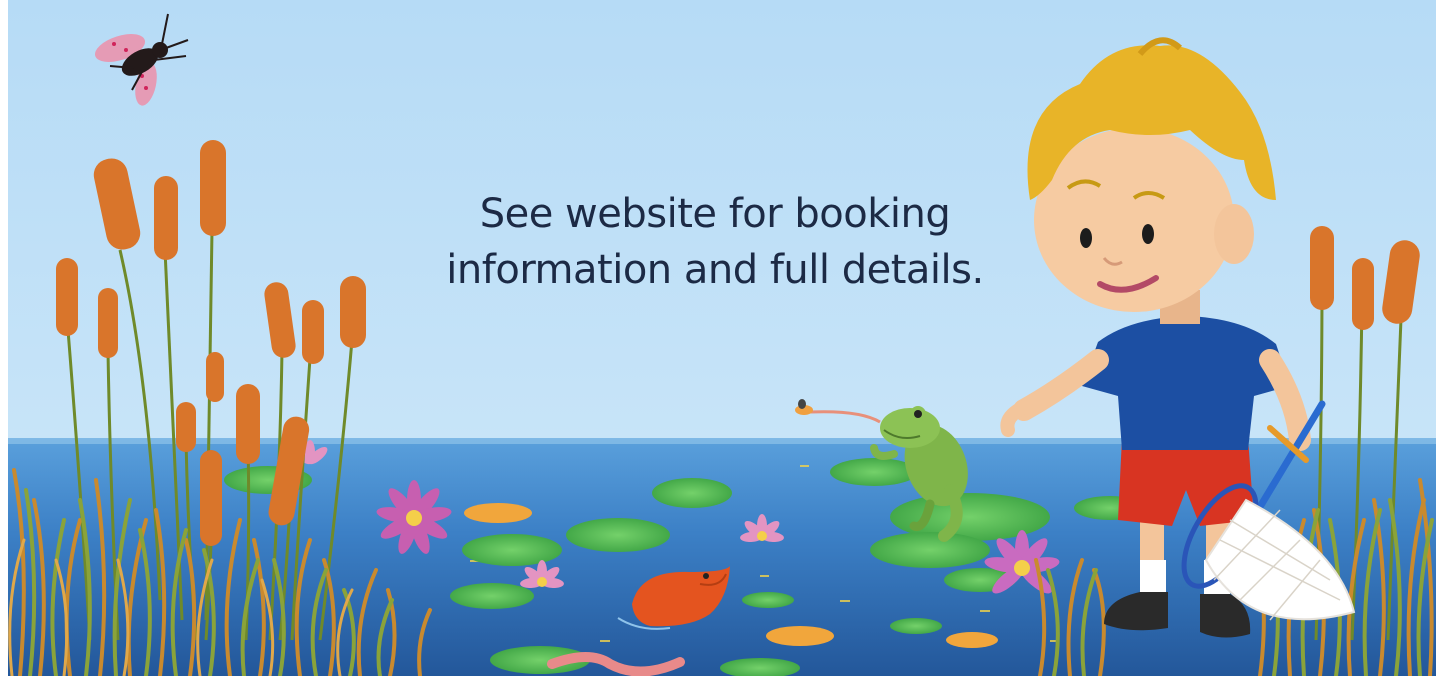 This screenshot has height=676, width=1444. What do you see at coordinates (715, 270) in the screenshot?
I see `booking-info-line-2: information and full details.` at bounding box center [715, 270].